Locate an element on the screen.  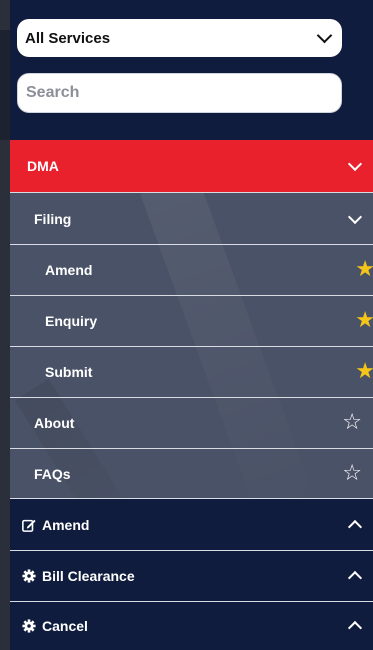
menu-item-filing: Filing is located at coordinates (191, 219).